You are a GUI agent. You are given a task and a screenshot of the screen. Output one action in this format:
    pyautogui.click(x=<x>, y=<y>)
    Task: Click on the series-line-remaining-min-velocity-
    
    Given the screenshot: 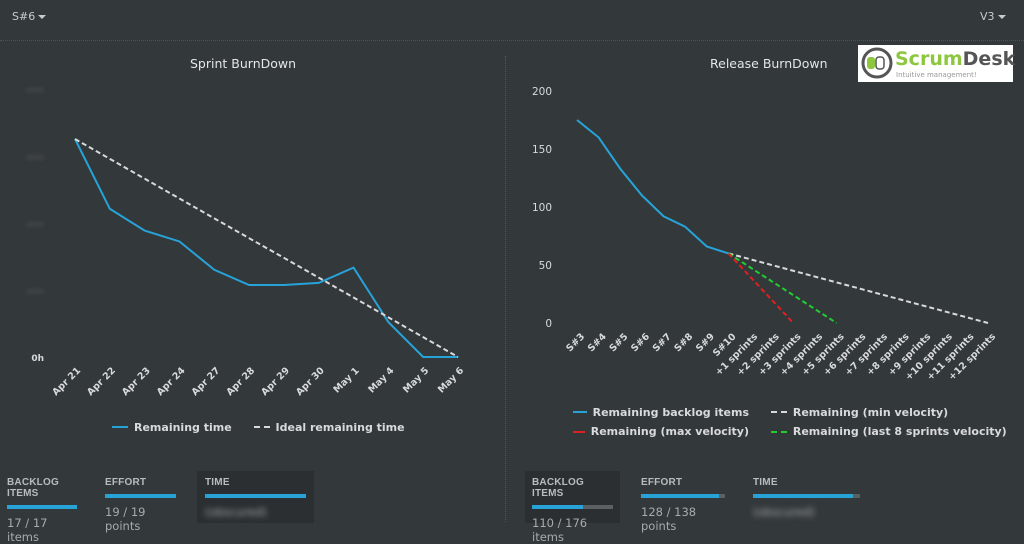 What is the action you would take?
    pyautogui.click(x=858, y=288)
    